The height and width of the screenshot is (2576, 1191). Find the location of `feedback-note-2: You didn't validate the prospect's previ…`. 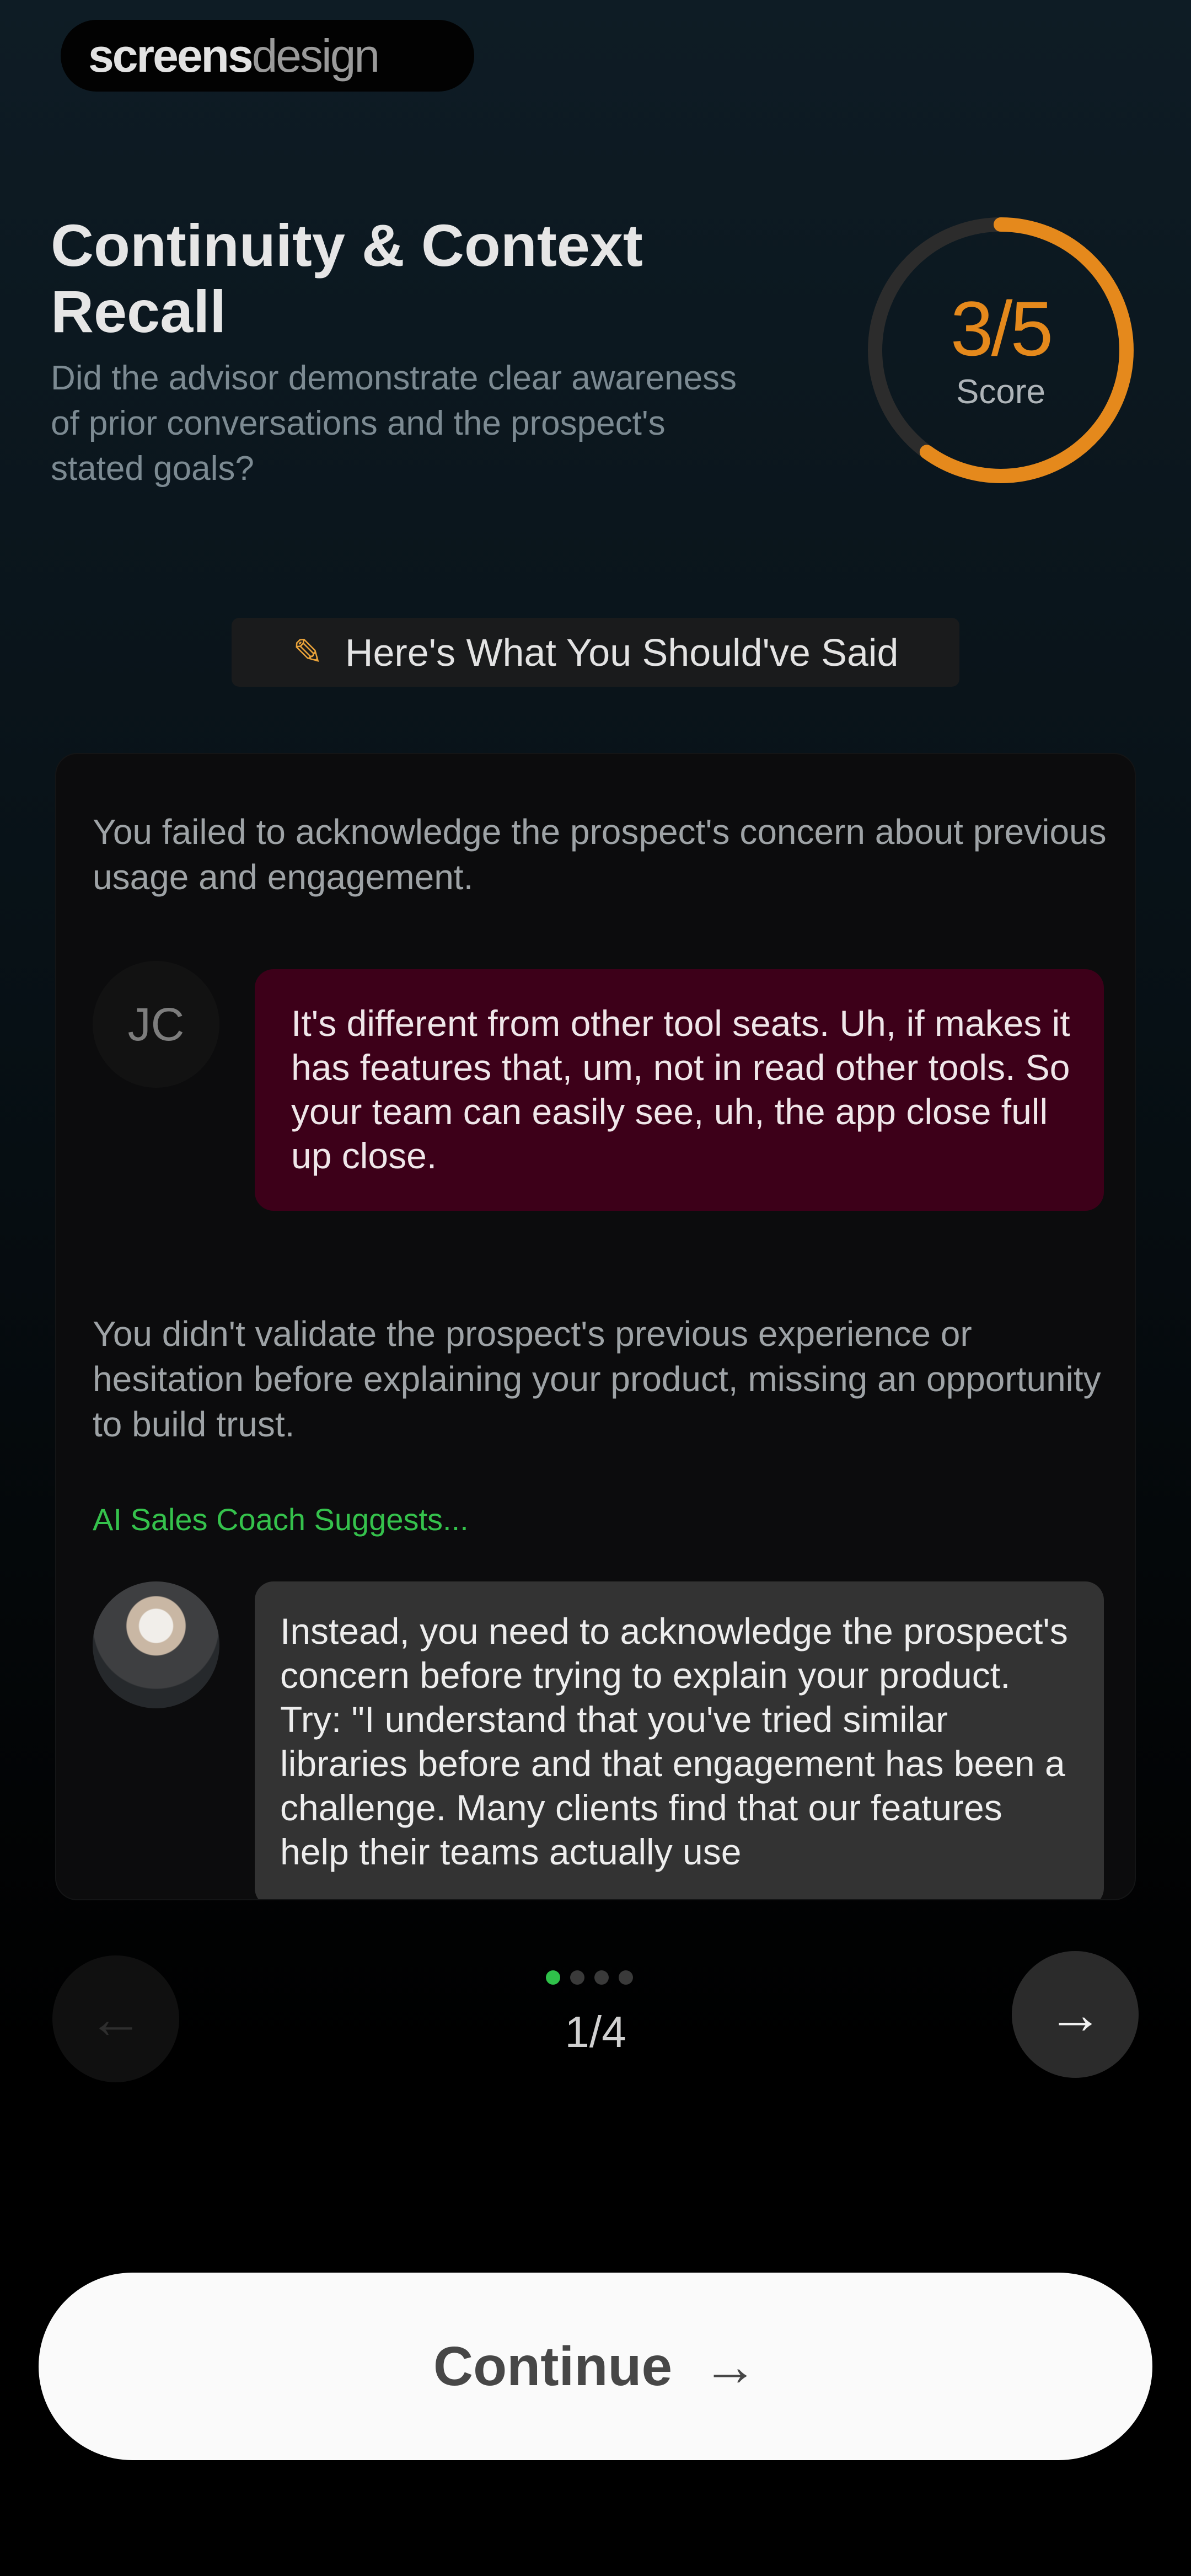

feedback-note-2: You didn't validate the prospect's previ… is located at coordinates (597, 1379).